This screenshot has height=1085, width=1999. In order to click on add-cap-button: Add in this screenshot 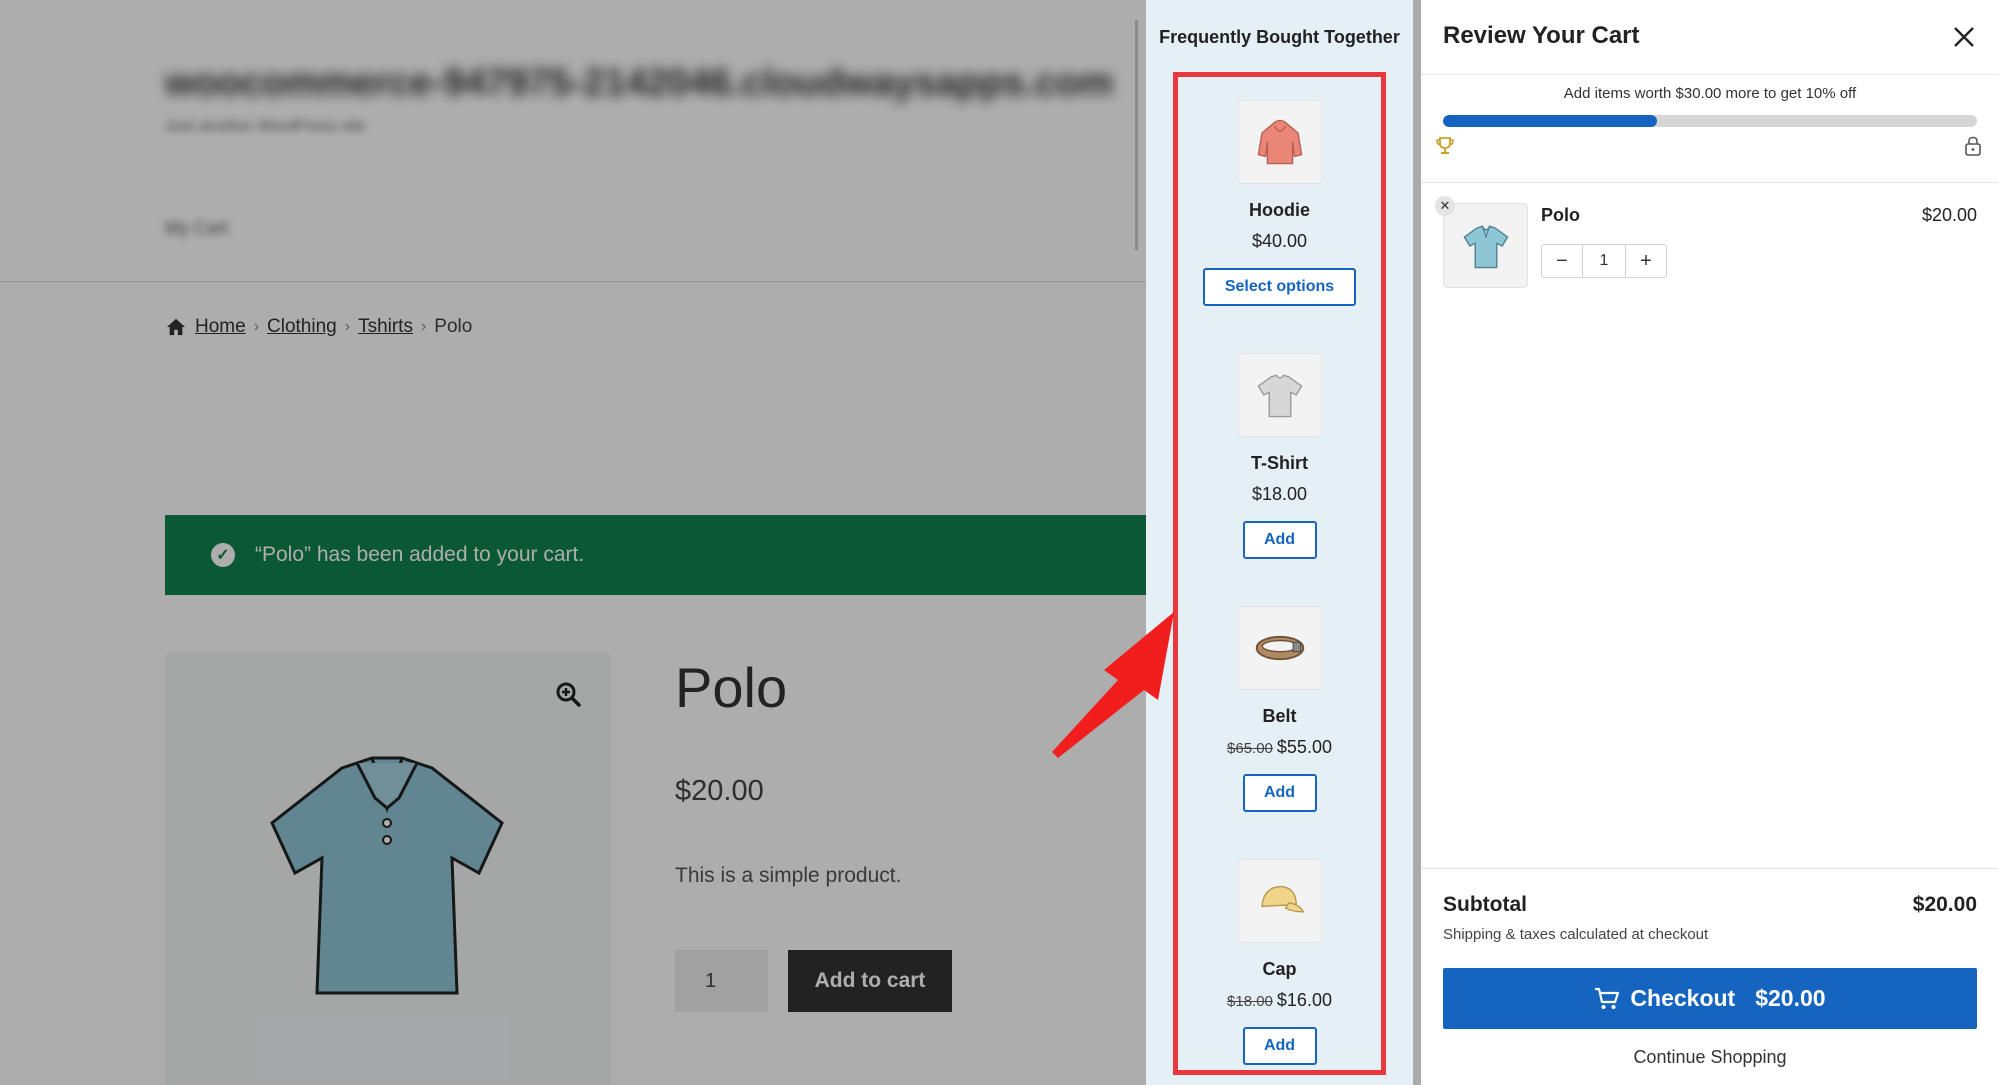, I will do `click(1279, 1046)`.